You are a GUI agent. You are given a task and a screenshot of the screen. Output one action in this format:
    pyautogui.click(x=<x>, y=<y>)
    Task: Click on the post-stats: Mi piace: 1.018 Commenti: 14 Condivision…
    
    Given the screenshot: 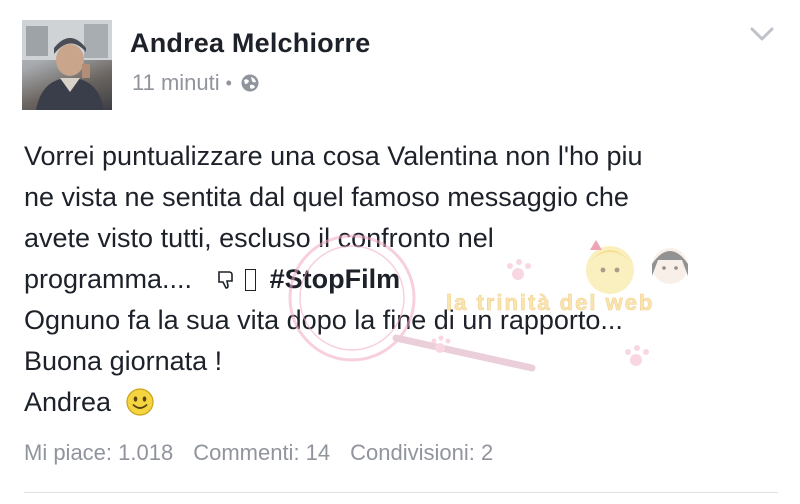 What is the action you would take?
    pyautogui.click(x=258, y=453)
    